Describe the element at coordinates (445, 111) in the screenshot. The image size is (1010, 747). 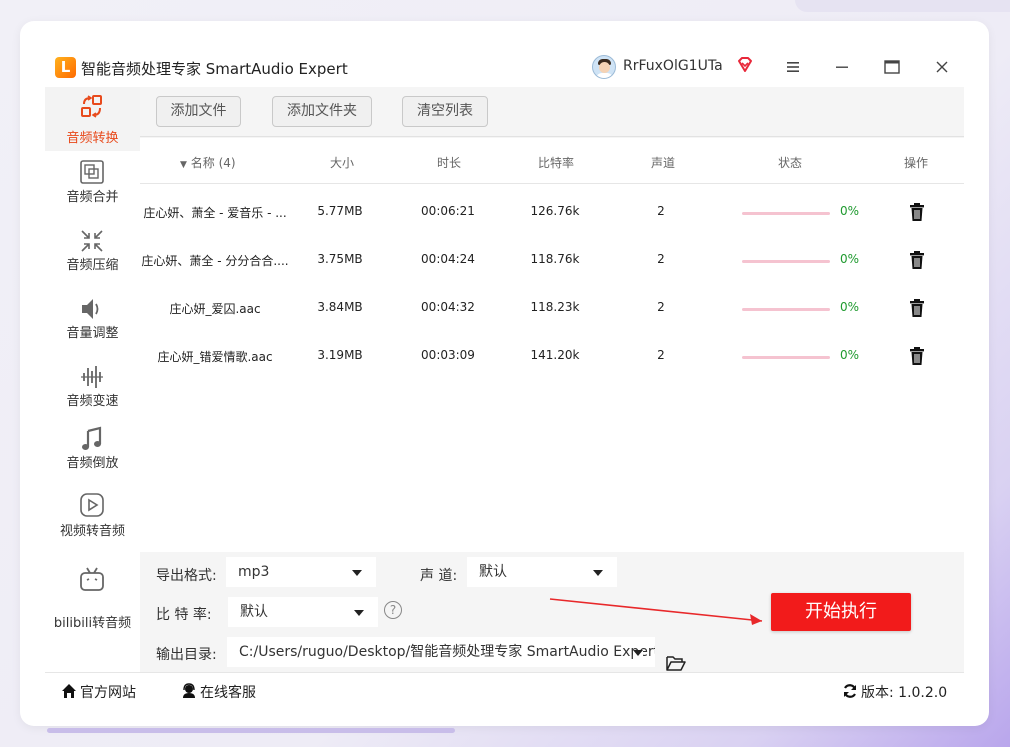
I see `clear-list-button: 清空列表` at that location.